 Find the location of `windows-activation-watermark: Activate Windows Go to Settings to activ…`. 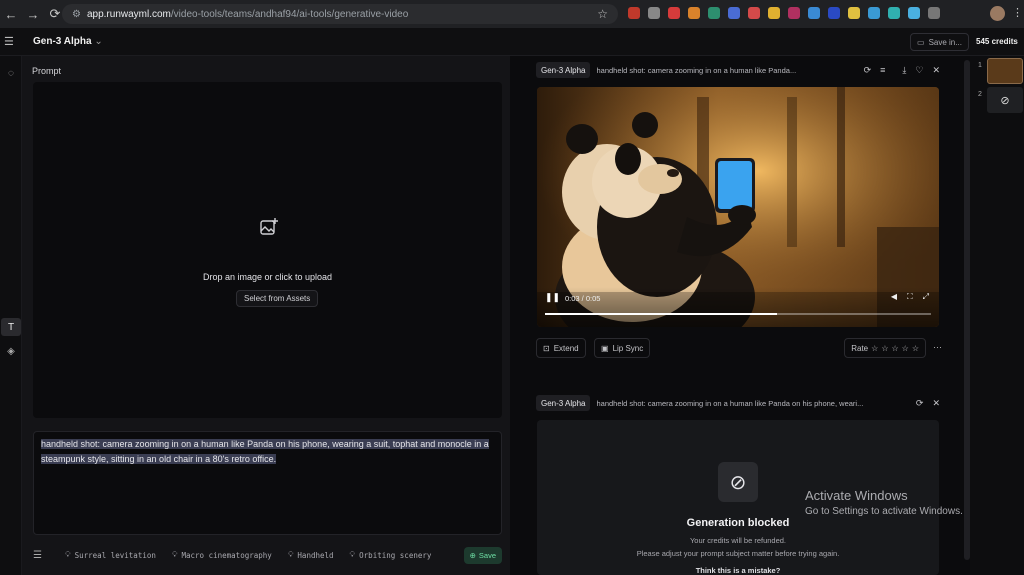

windows-activation-watermark: Activate Windows Go to Settings to activ… is located at coordinates (884, 502).